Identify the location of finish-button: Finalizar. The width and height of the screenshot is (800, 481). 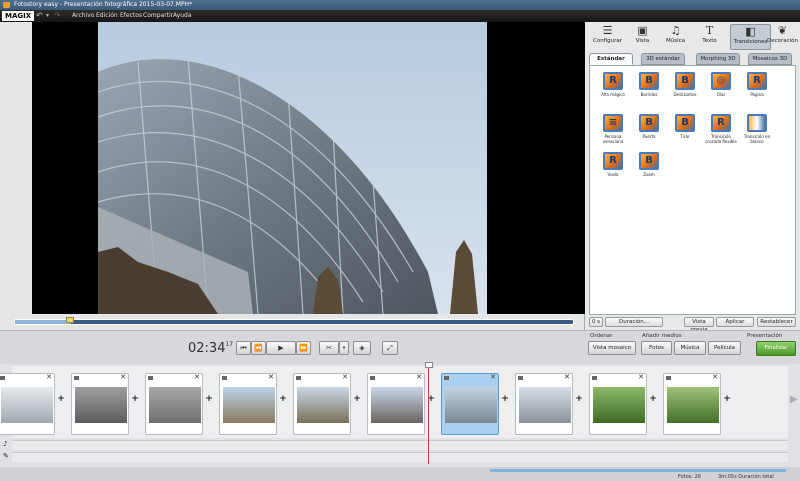
(776, 348).